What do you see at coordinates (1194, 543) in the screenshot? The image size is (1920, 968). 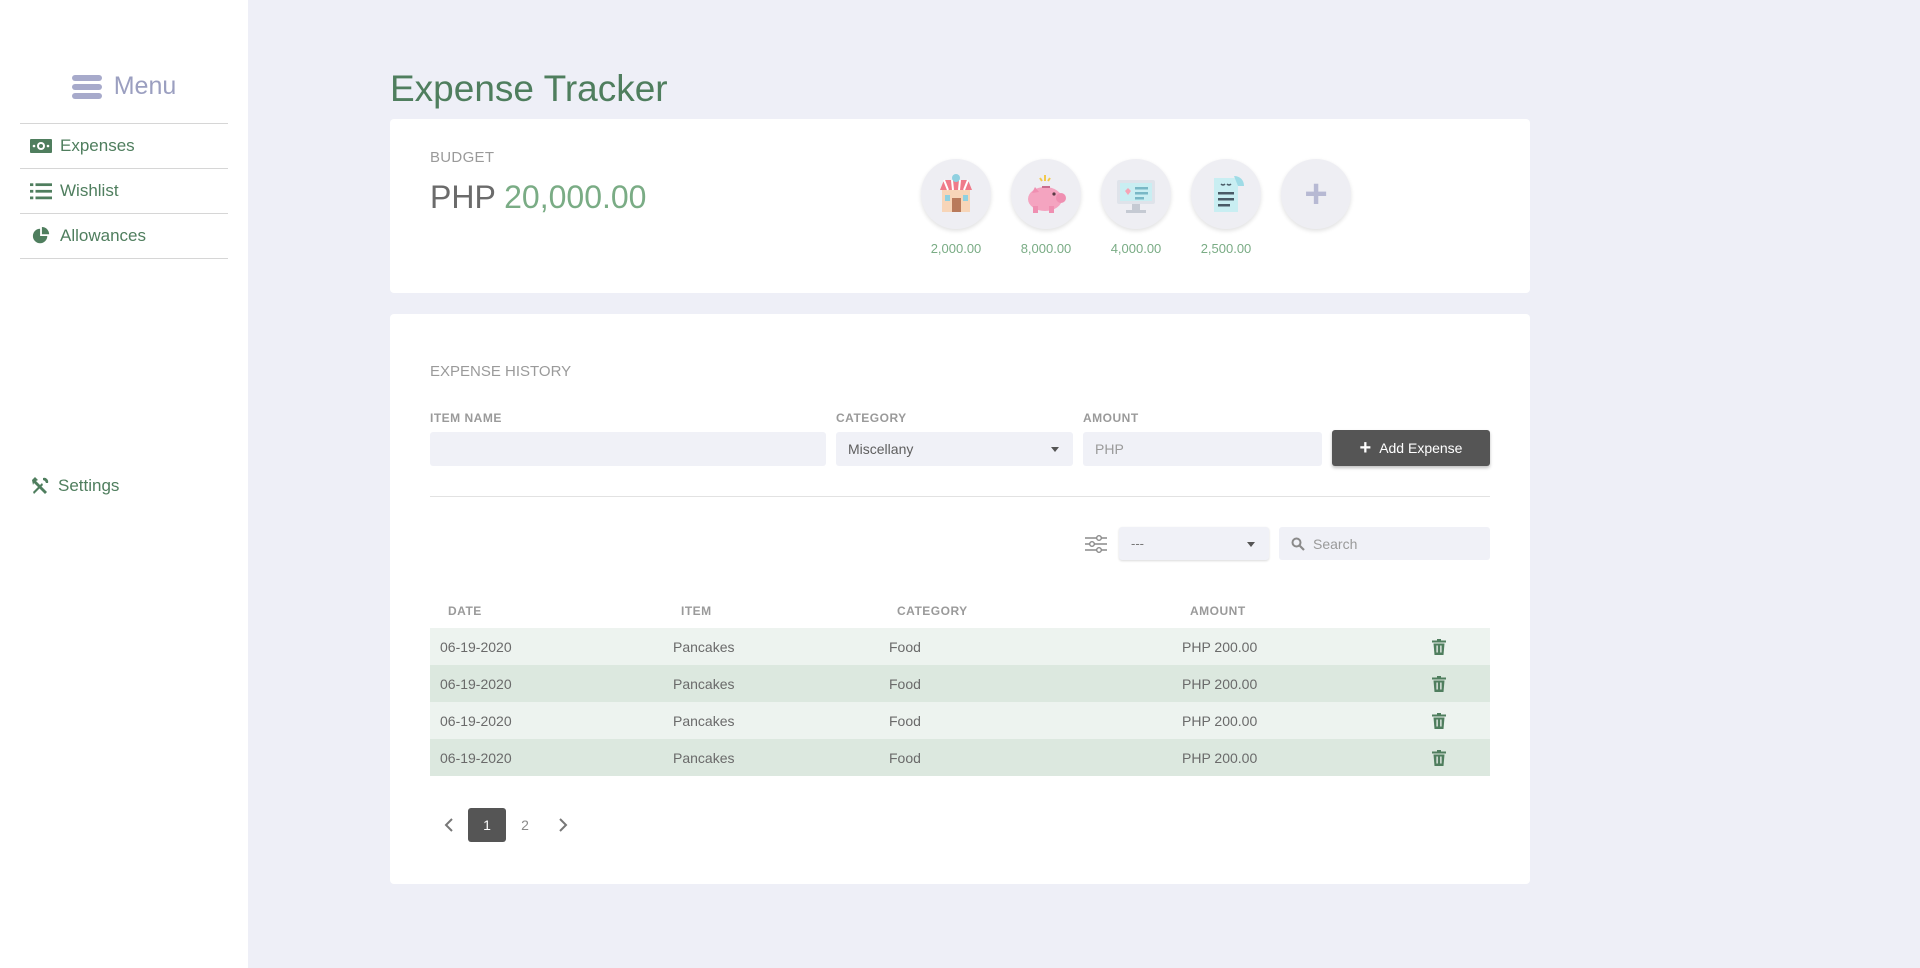 I see `filter-select: ---` at bounding box center [1194, 543].